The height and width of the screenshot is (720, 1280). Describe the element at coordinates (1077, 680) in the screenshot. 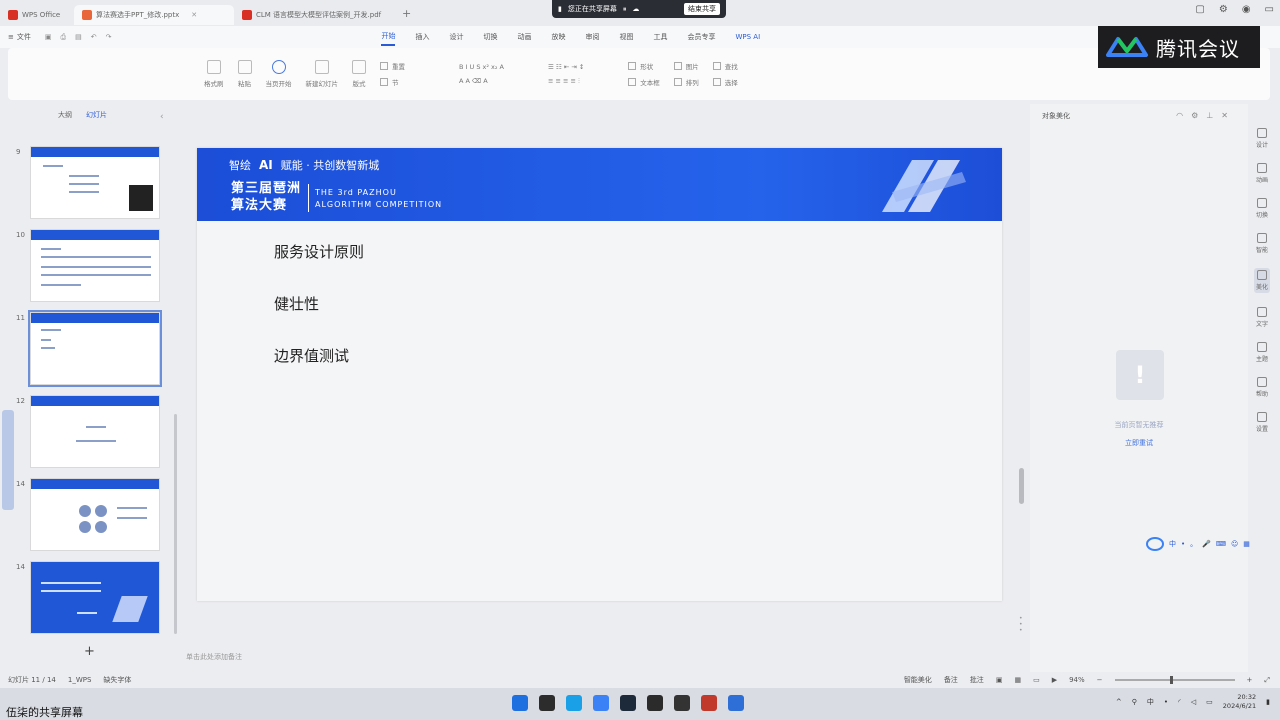

I see `zoom-value: 94%` at that location.